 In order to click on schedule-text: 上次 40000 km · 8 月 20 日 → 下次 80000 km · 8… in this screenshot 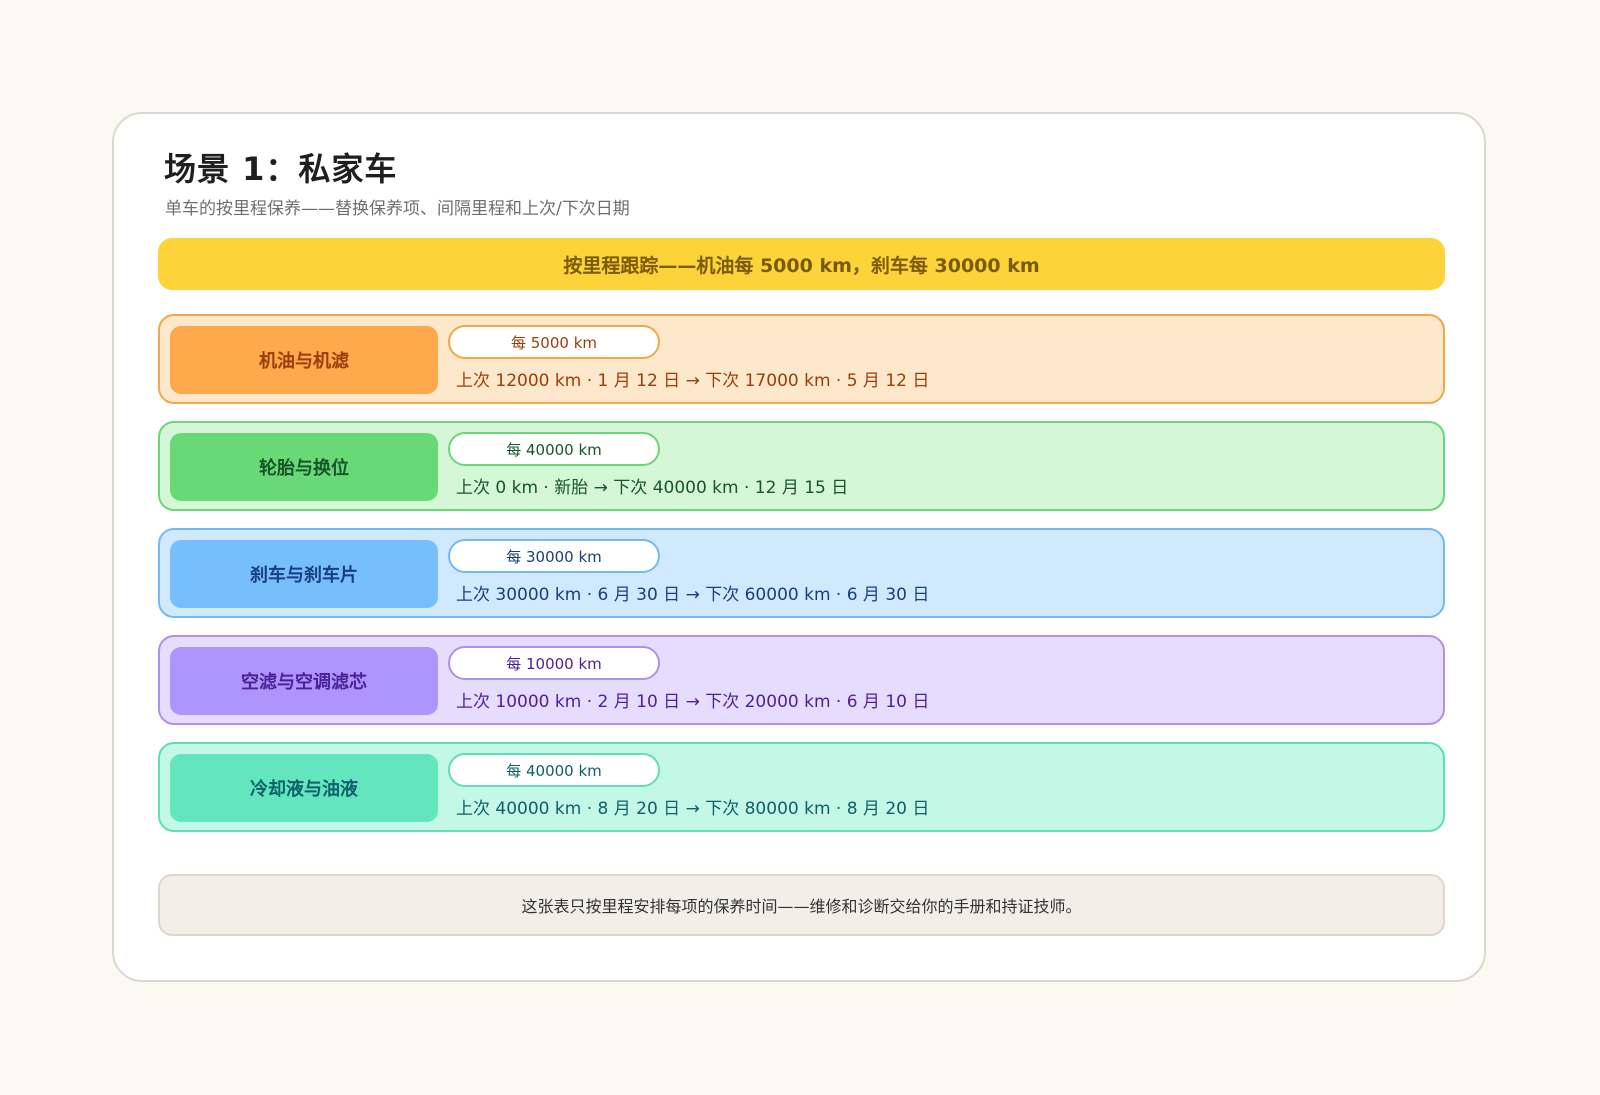, I will do `click(693, 809)`.